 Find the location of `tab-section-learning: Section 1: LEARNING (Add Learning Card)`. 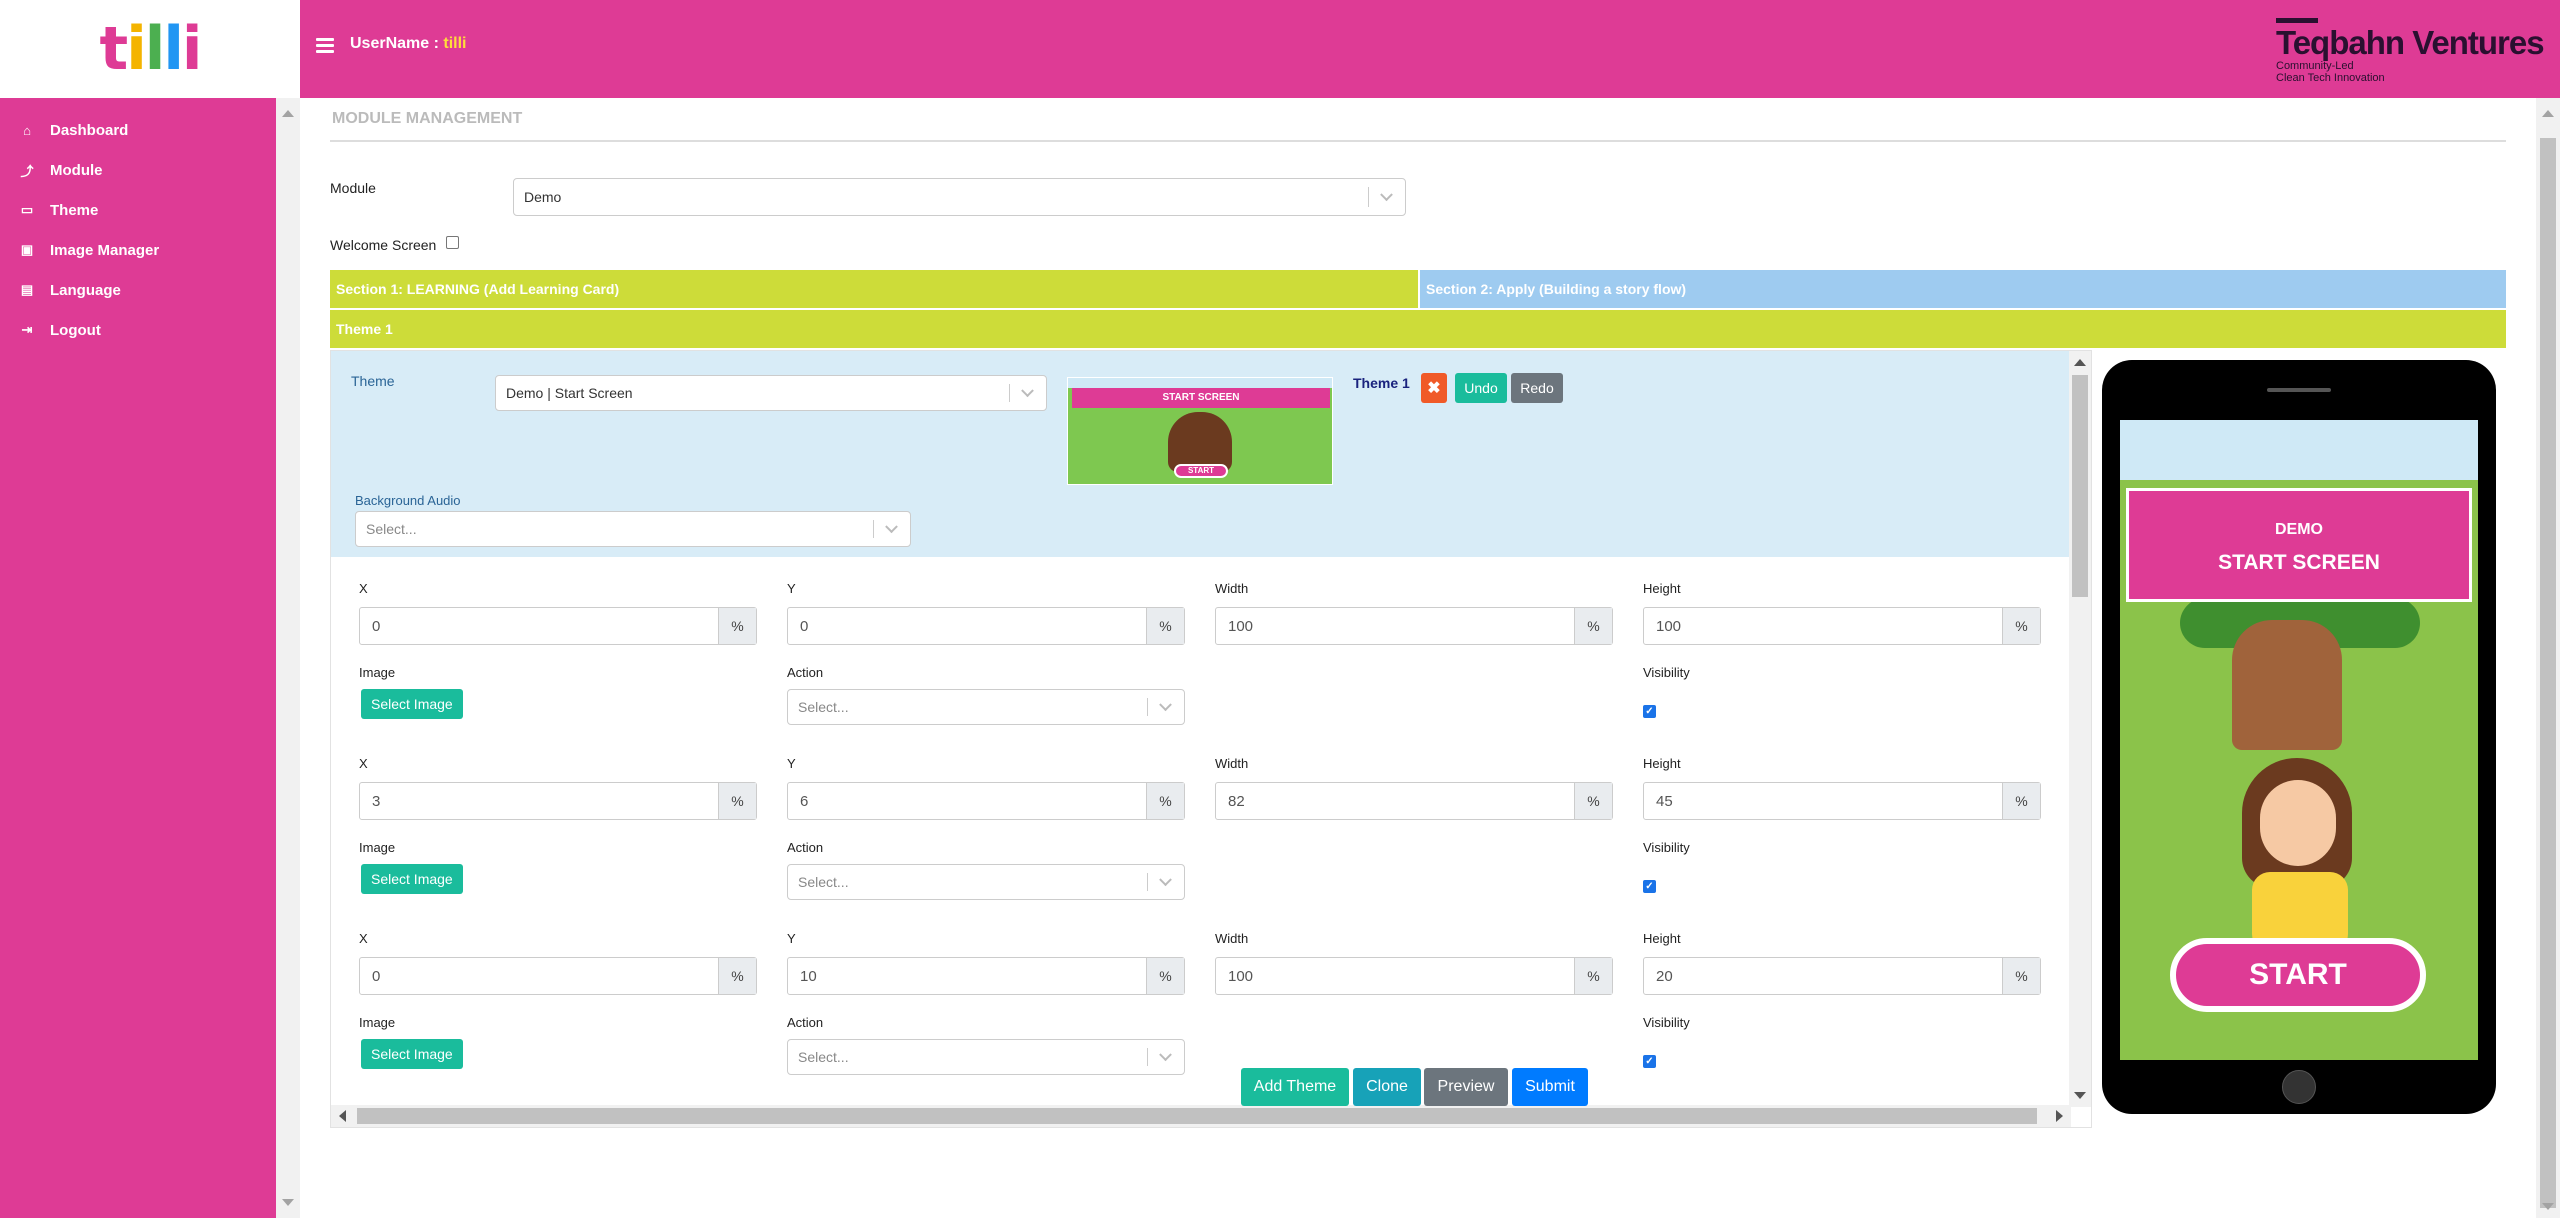

tab-section-learning: Section 1: LEARNING (Add Learning Card) is located at coordinates (874, 289).